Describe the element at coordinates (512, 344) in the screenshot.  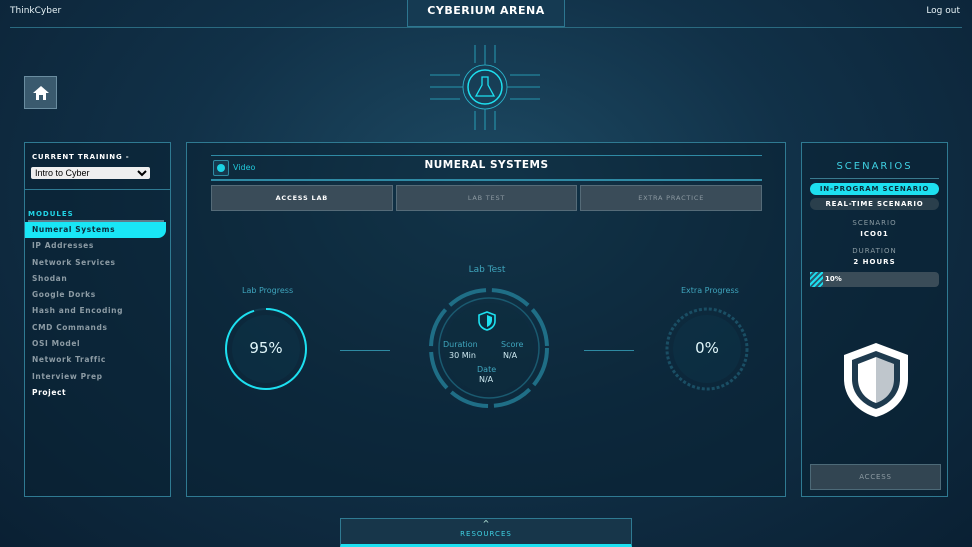
I see `score-label: Score` at that location.